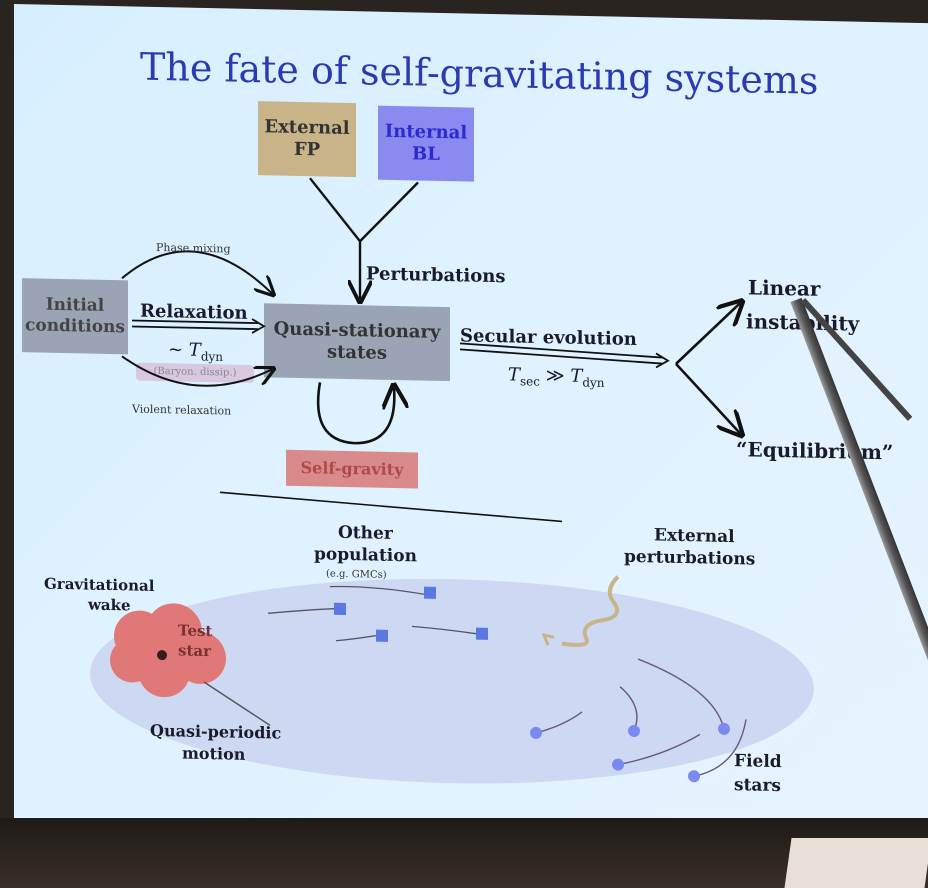  I want to click on t-dyn-subscript: dyn, so click(212, 356).